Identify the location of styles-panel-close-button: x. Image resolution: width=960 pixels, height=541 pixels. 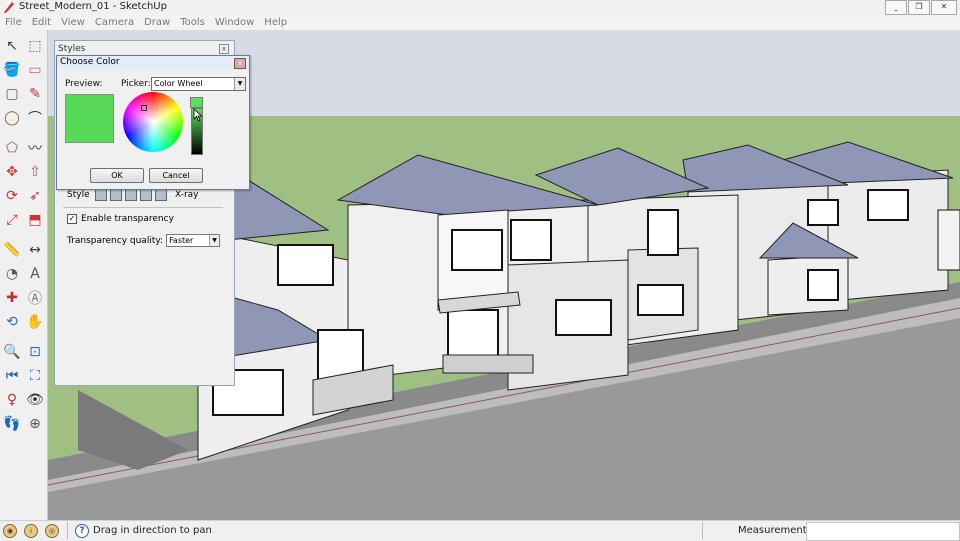
(224, 49).